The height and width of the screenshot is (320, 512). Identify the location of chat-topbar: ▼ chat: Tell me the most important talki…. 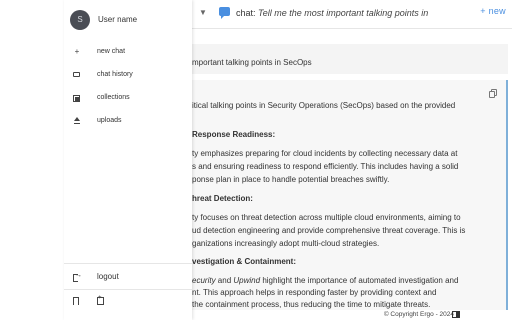
(352, 14).